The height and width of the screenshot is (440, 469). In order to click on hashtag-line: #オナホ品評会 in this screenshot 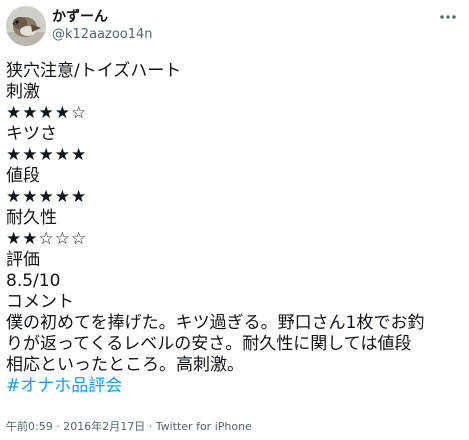, I will do `click(235, 386)`.